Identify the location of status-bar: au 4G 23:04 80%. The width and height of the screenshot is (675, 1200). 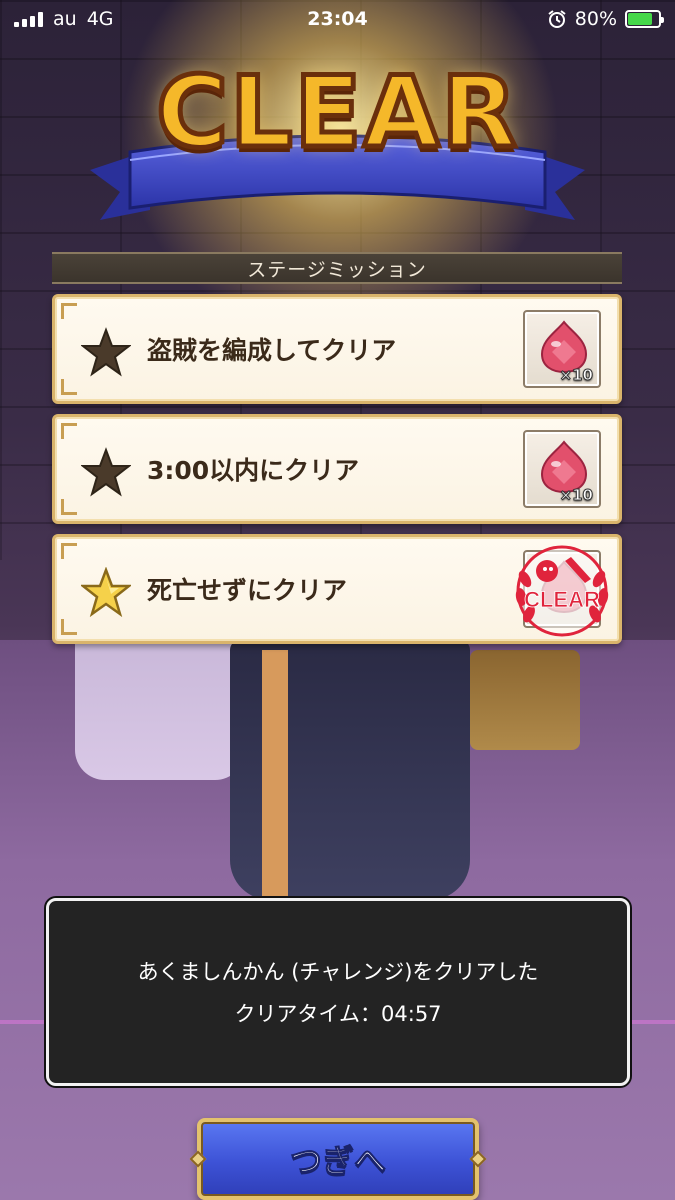
(337, 19).